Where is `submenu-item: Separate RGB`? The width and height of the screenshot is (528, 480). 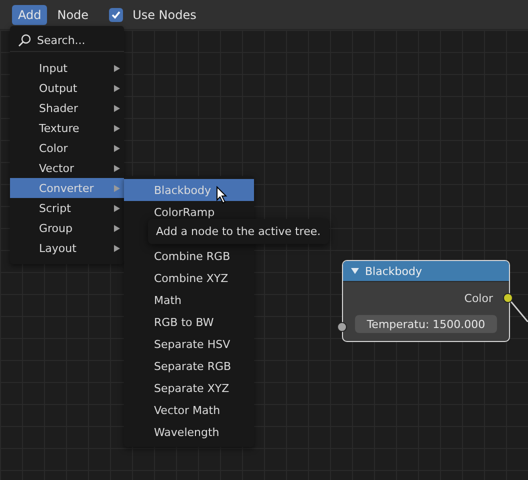 submenu-item: Separate RGB is located at coordinates (189, 366).